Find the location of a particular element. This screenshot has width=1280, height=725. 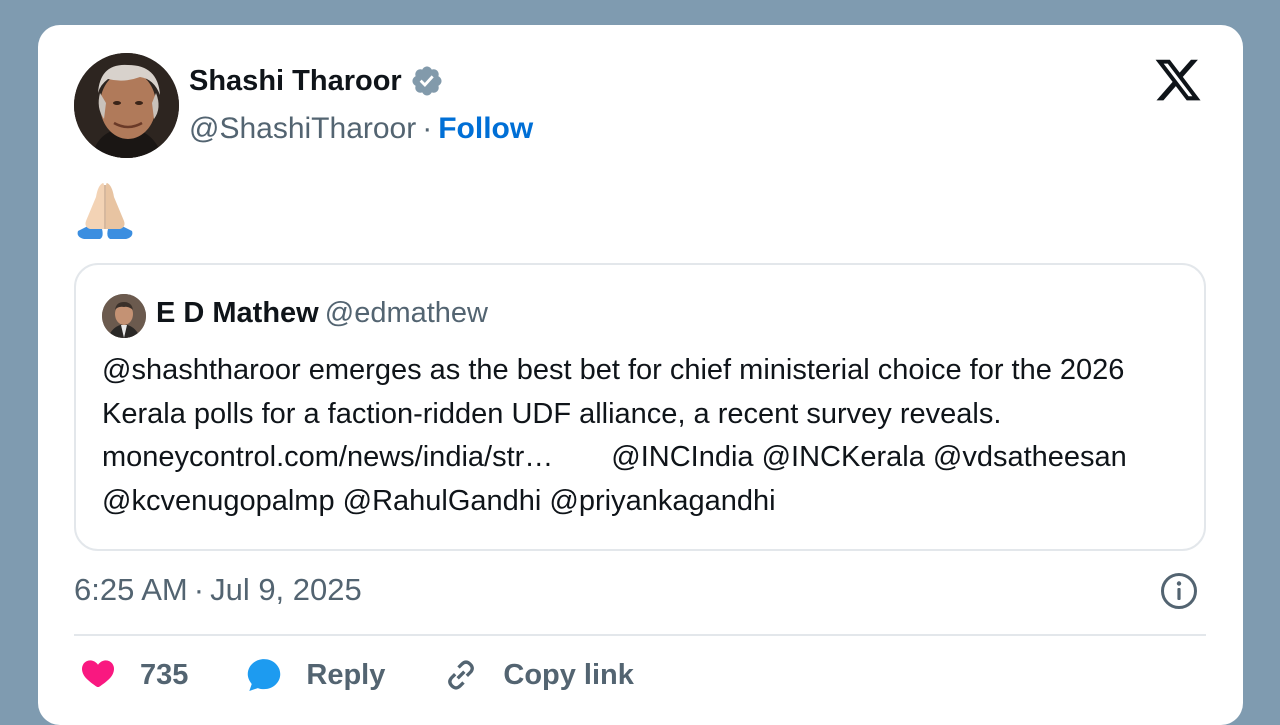

divider is located at coordinates (640, 635).